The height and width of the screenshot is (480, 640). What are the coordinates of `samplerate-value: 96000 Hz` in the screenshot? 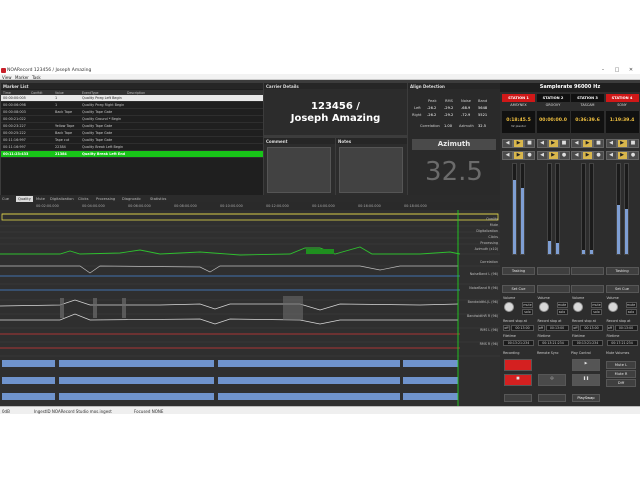 It's located at (587, 87).